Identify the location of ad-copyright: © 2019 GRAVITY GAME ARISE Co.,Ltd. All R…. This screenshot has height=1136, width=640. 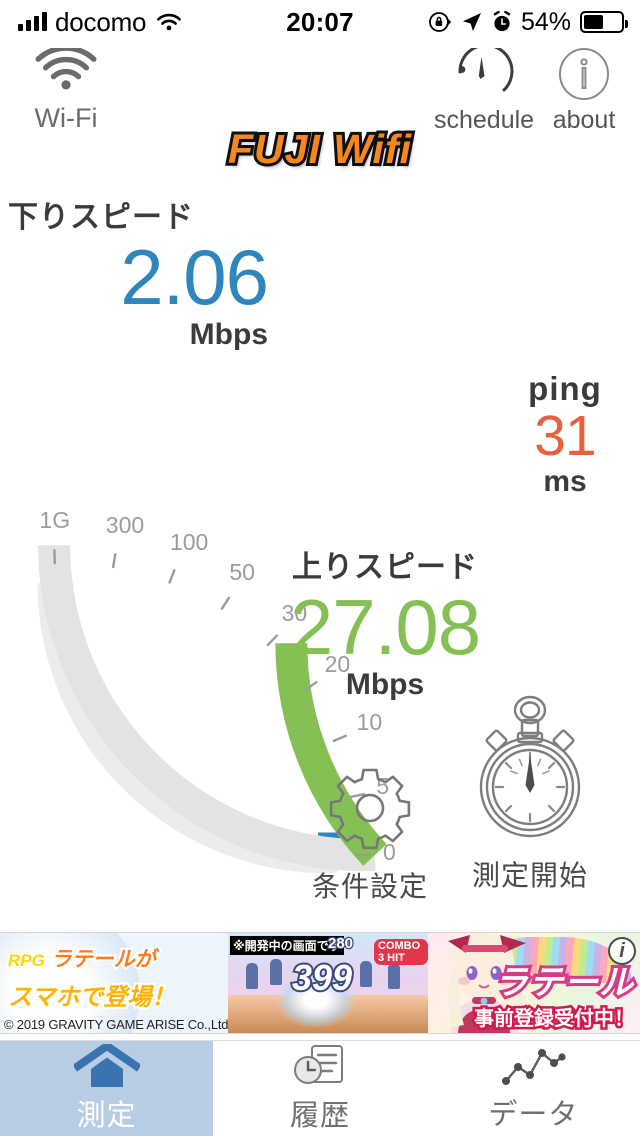
(116, 1024).